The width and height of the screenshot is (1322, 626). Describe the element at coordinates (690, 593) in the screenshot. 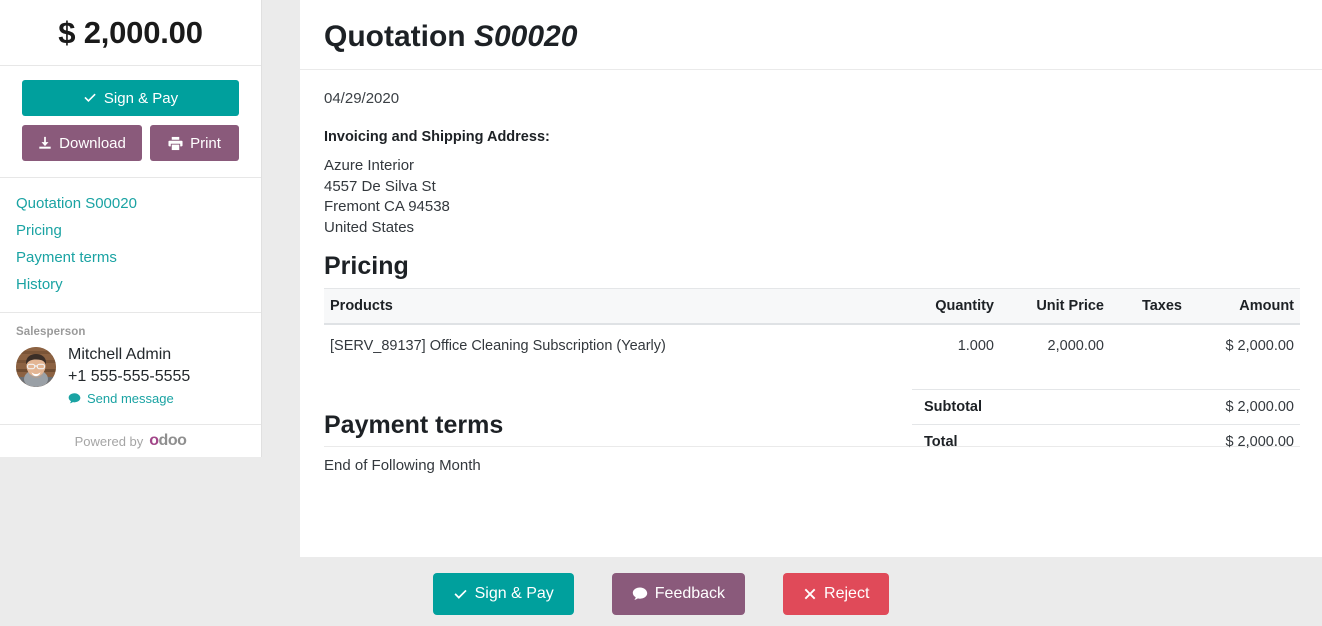

I see `feedback-label: Feedback` at that location.